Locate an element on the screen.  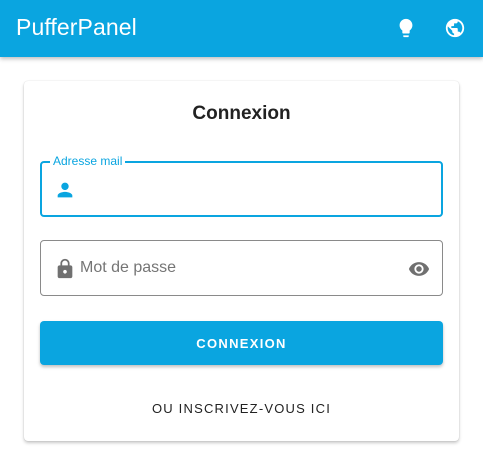
password-input is located at coordinates (240, 268).